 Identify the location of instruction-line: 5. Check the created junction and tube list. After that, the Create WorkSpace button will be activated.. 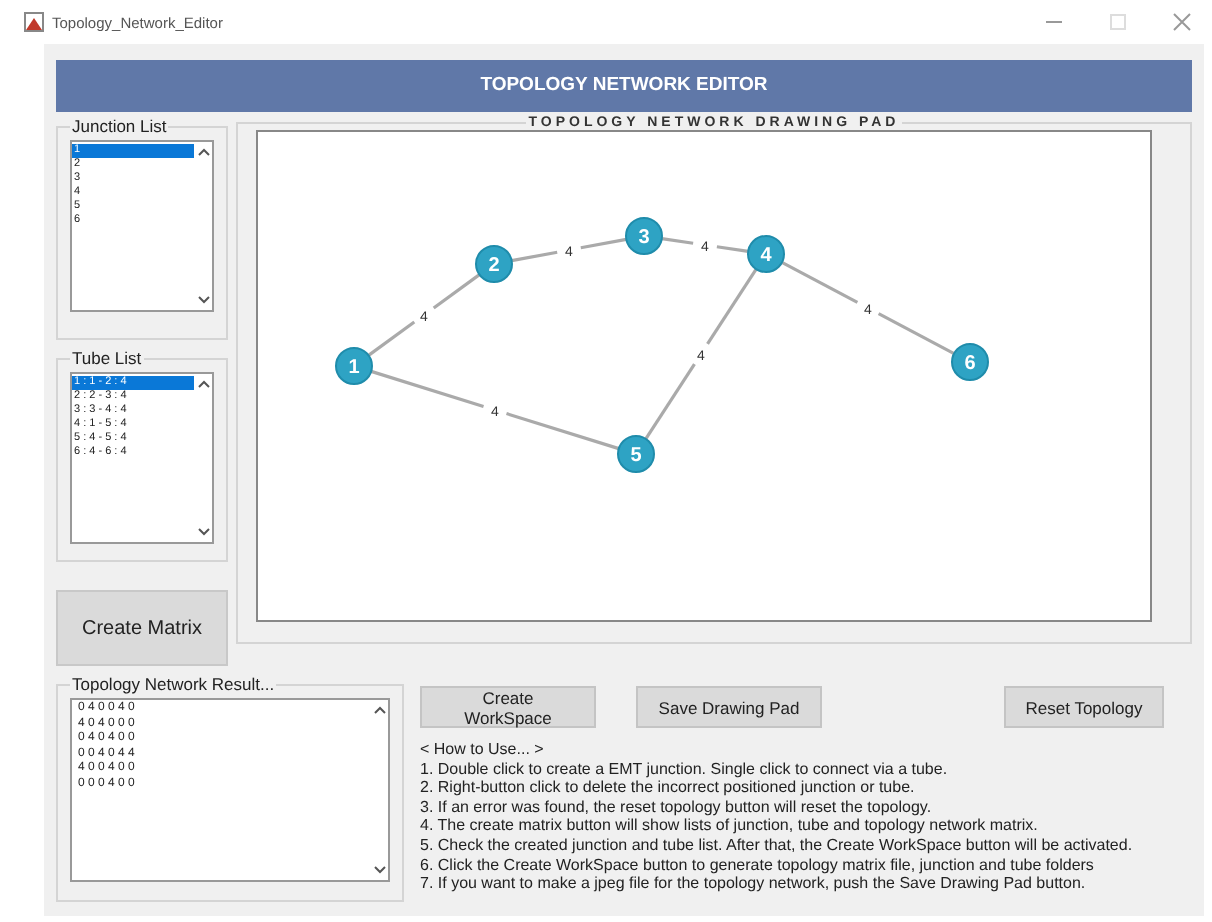
(777, 845).